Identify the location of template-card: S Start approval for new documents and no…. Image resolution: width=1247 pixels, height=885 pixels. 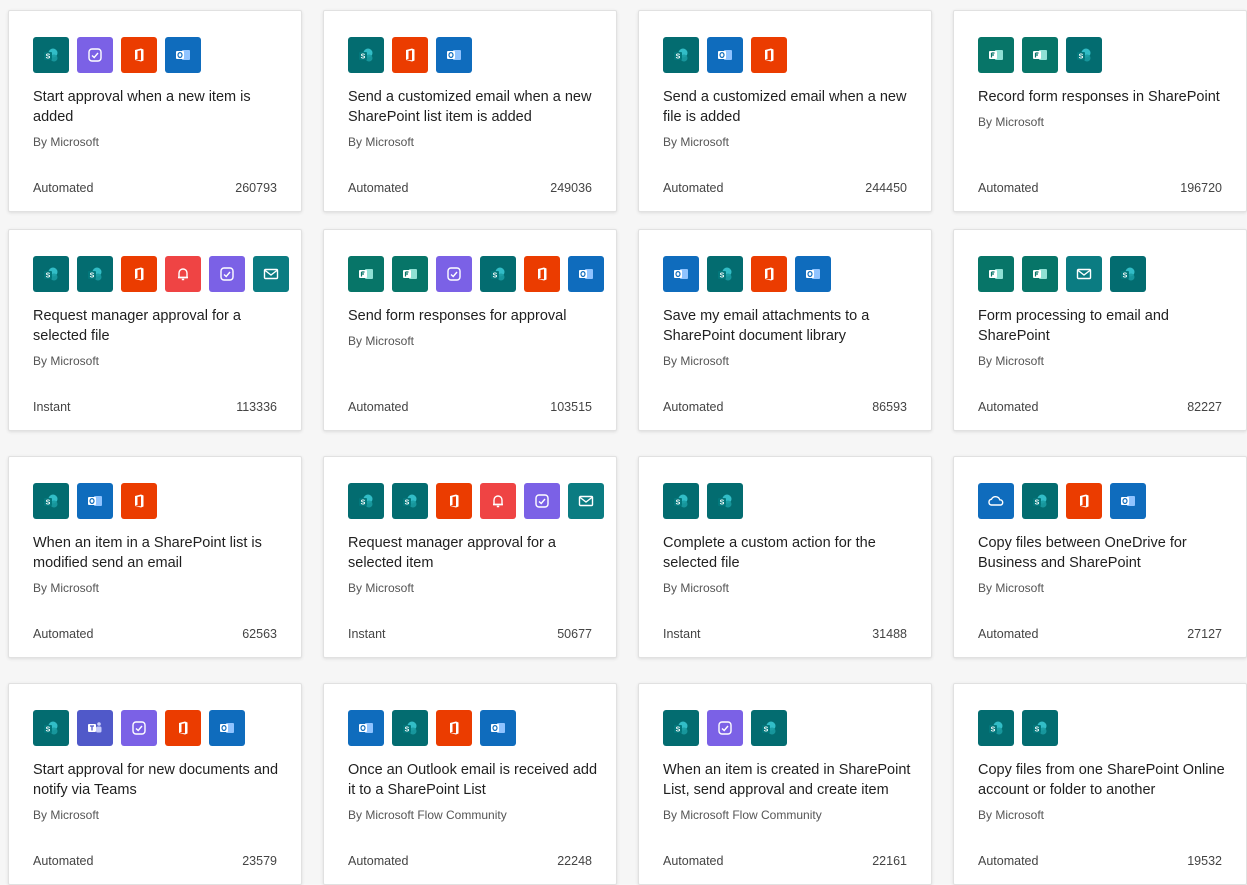
(155, 784).